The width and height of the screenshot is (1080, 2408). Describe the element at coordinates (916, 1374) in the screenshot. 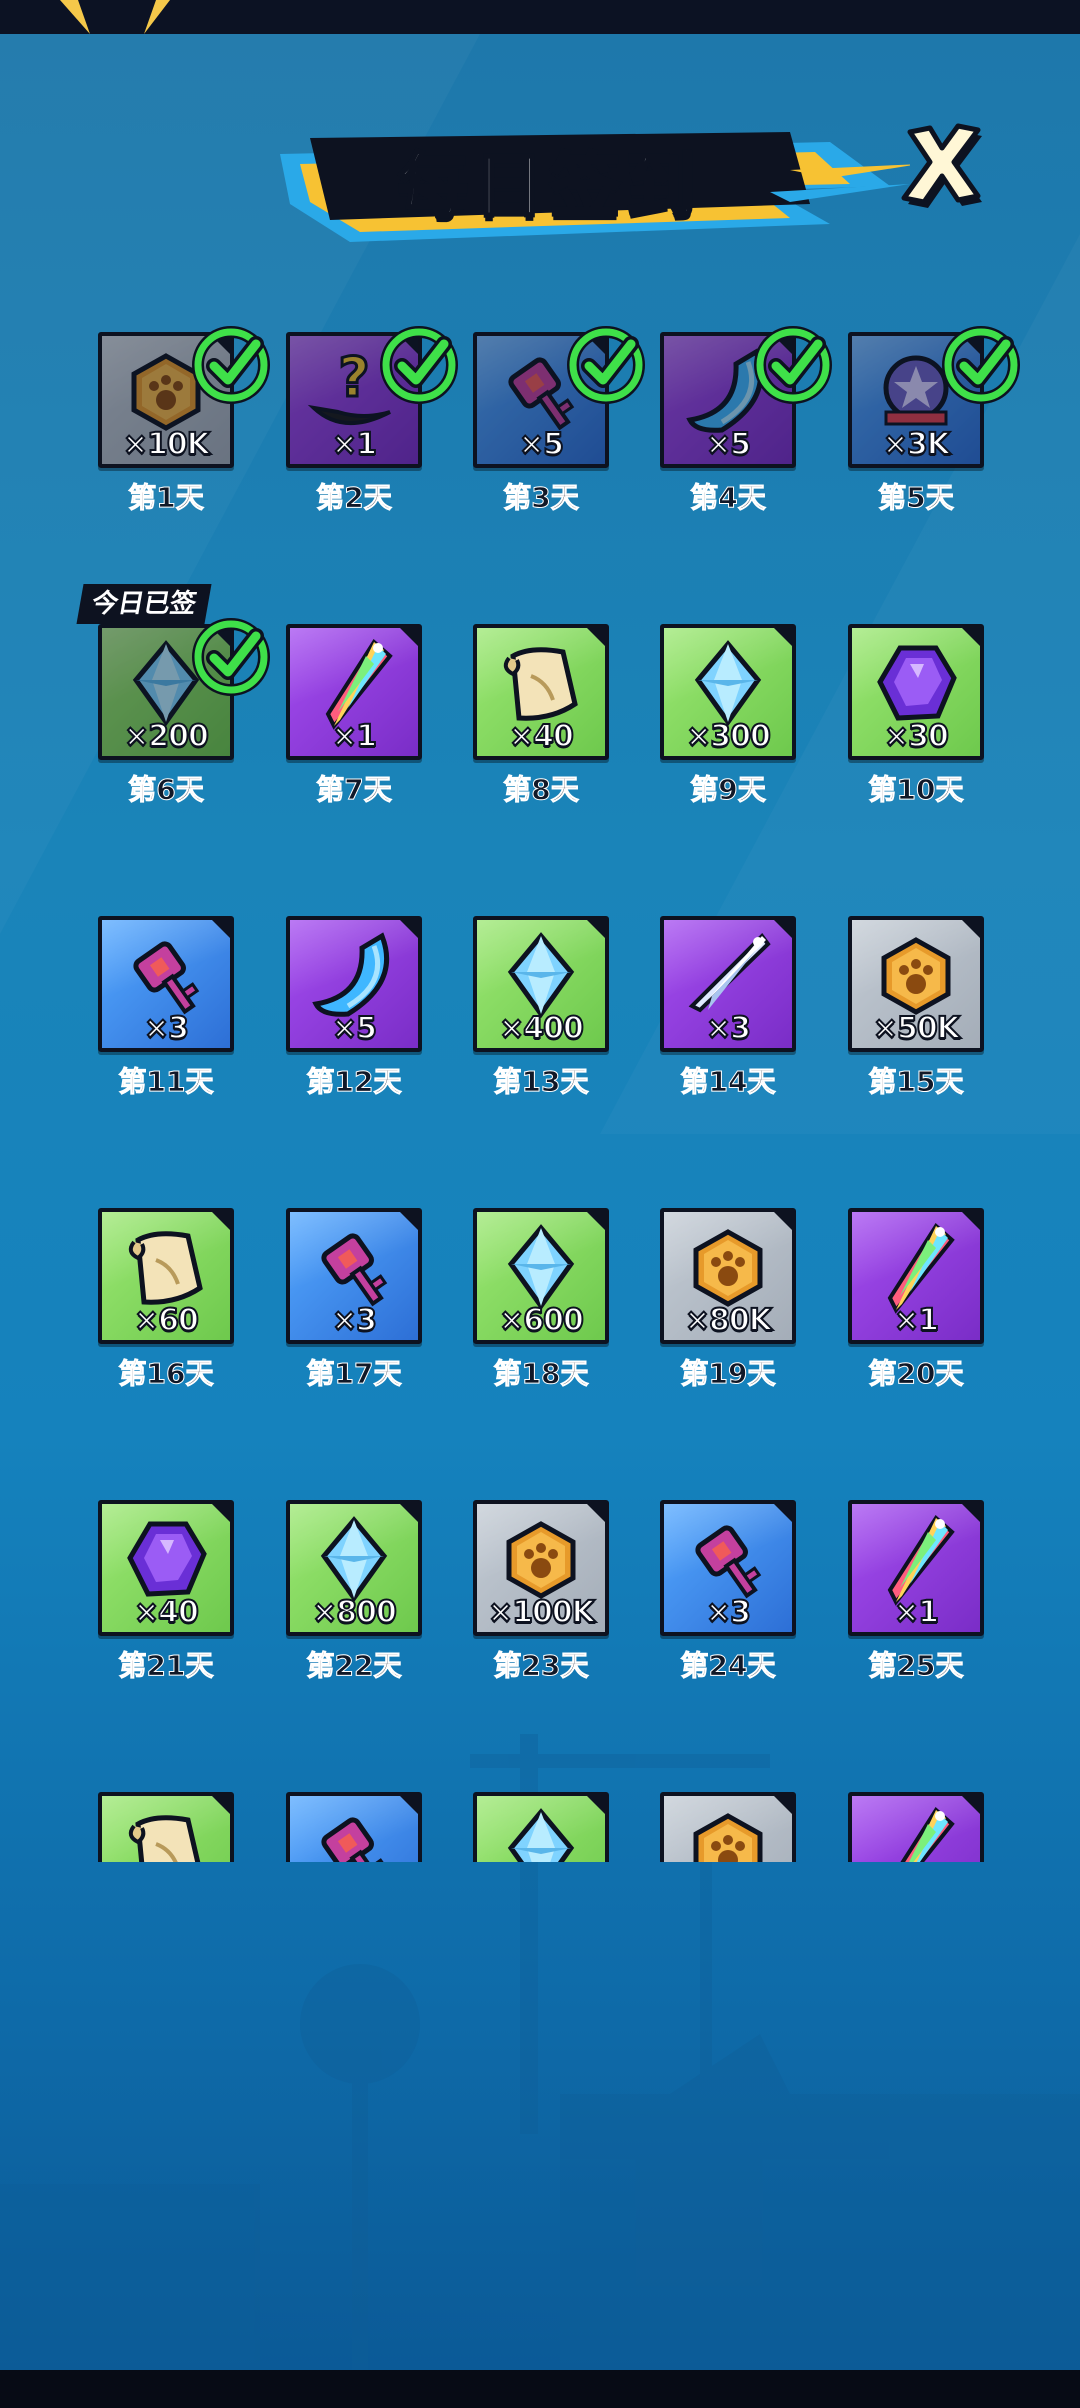

I see `day-label: 第20天` at that location.